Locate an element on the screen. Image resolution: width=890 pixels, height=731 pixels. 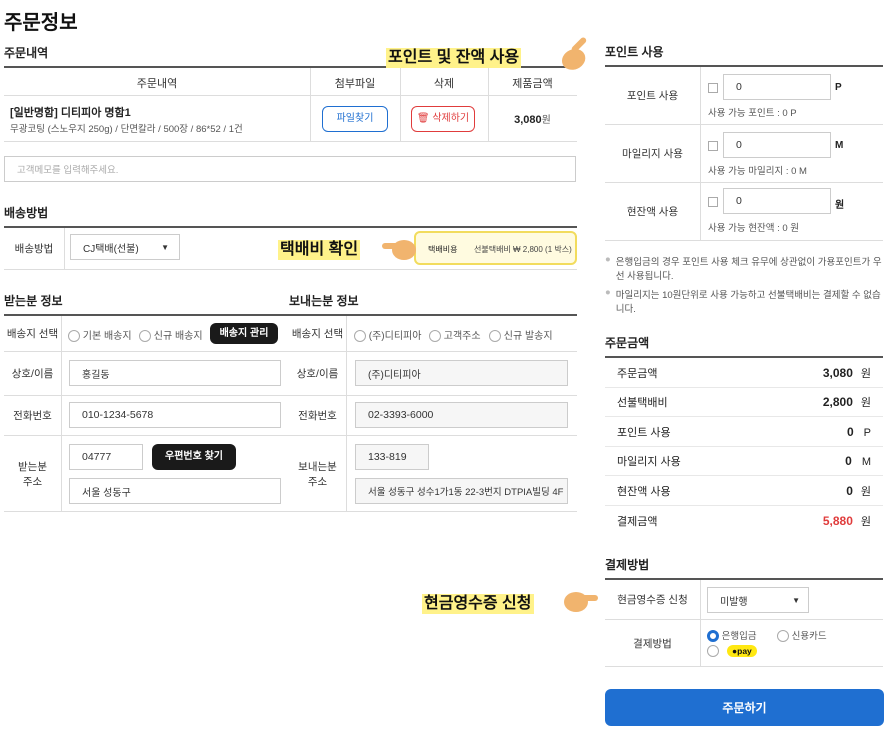
receiver-address-input: 서울 성동구 is located at coordinates (175, 491).